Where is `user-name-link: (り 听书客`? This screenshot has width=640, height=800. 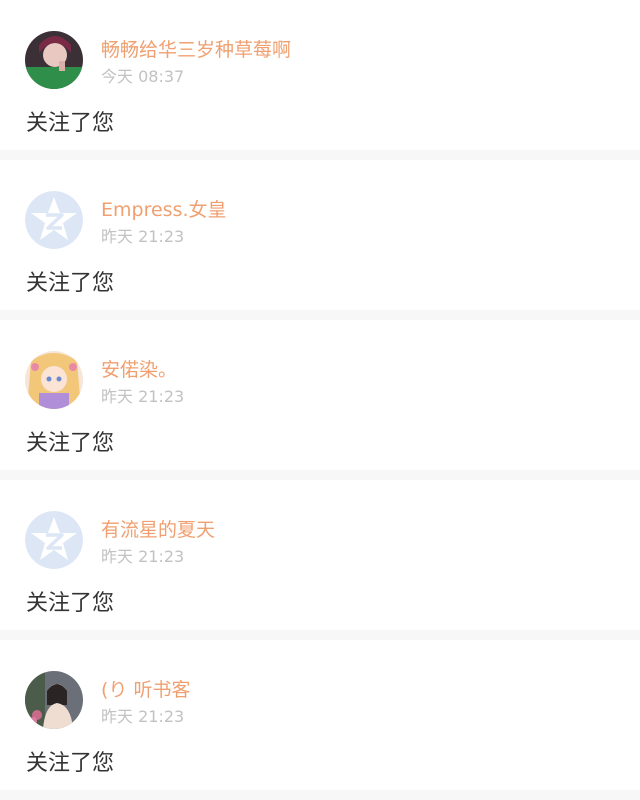 user-name-link: (り 听书客 is located at coordinates (145, 688).